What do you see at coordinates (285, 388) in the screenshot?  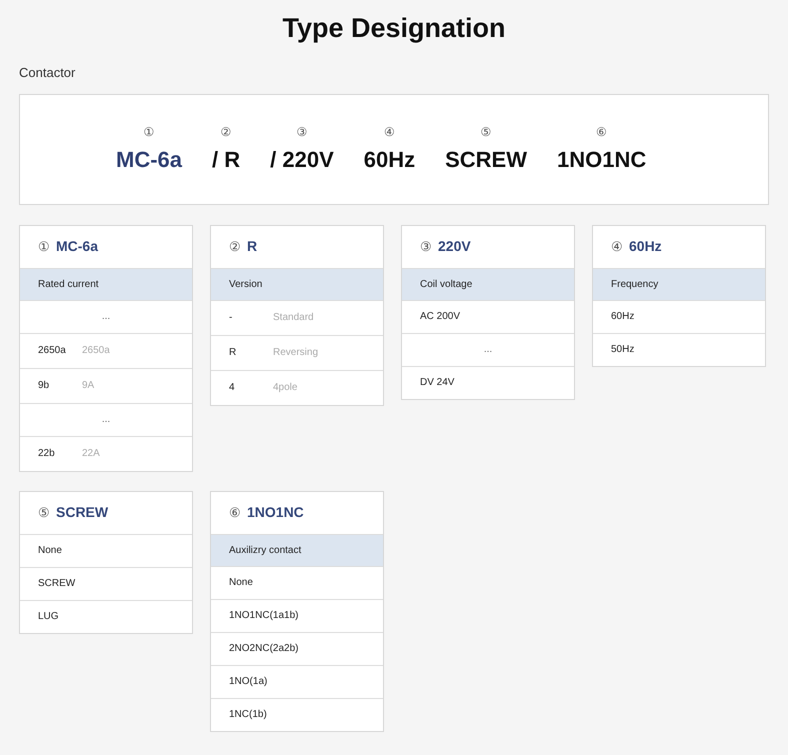 I see `option-description: 4pole` at bounding box center [285, 388].